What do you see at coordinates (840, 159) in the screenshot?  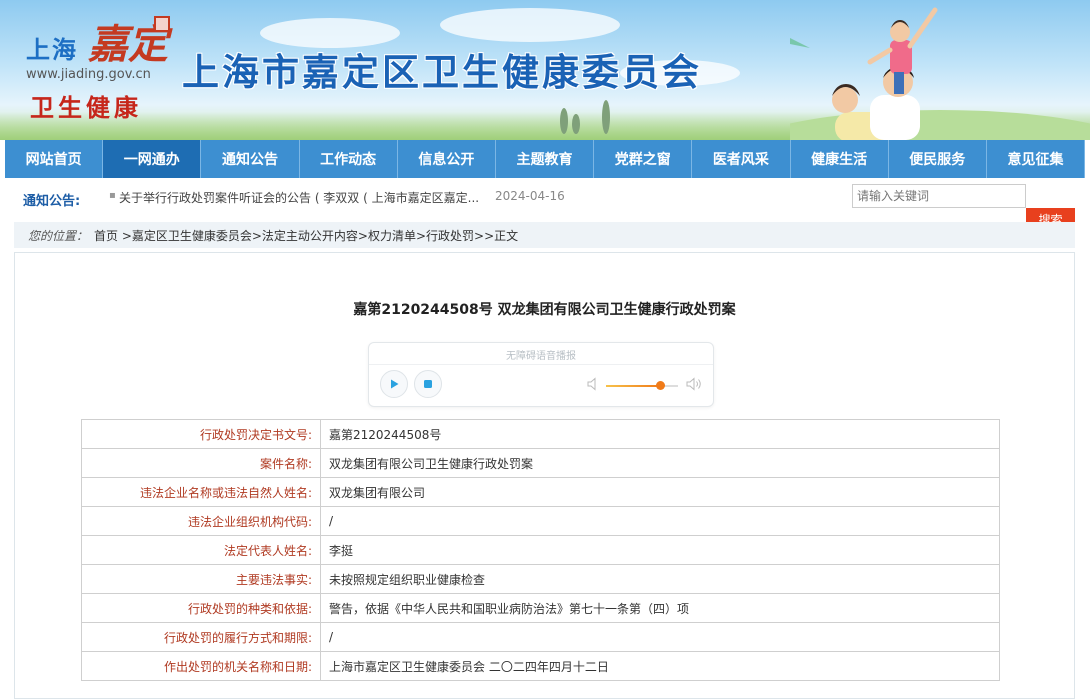 I see `nav-item-healthy-living: 健康生活` at bounding box center [840, 159].